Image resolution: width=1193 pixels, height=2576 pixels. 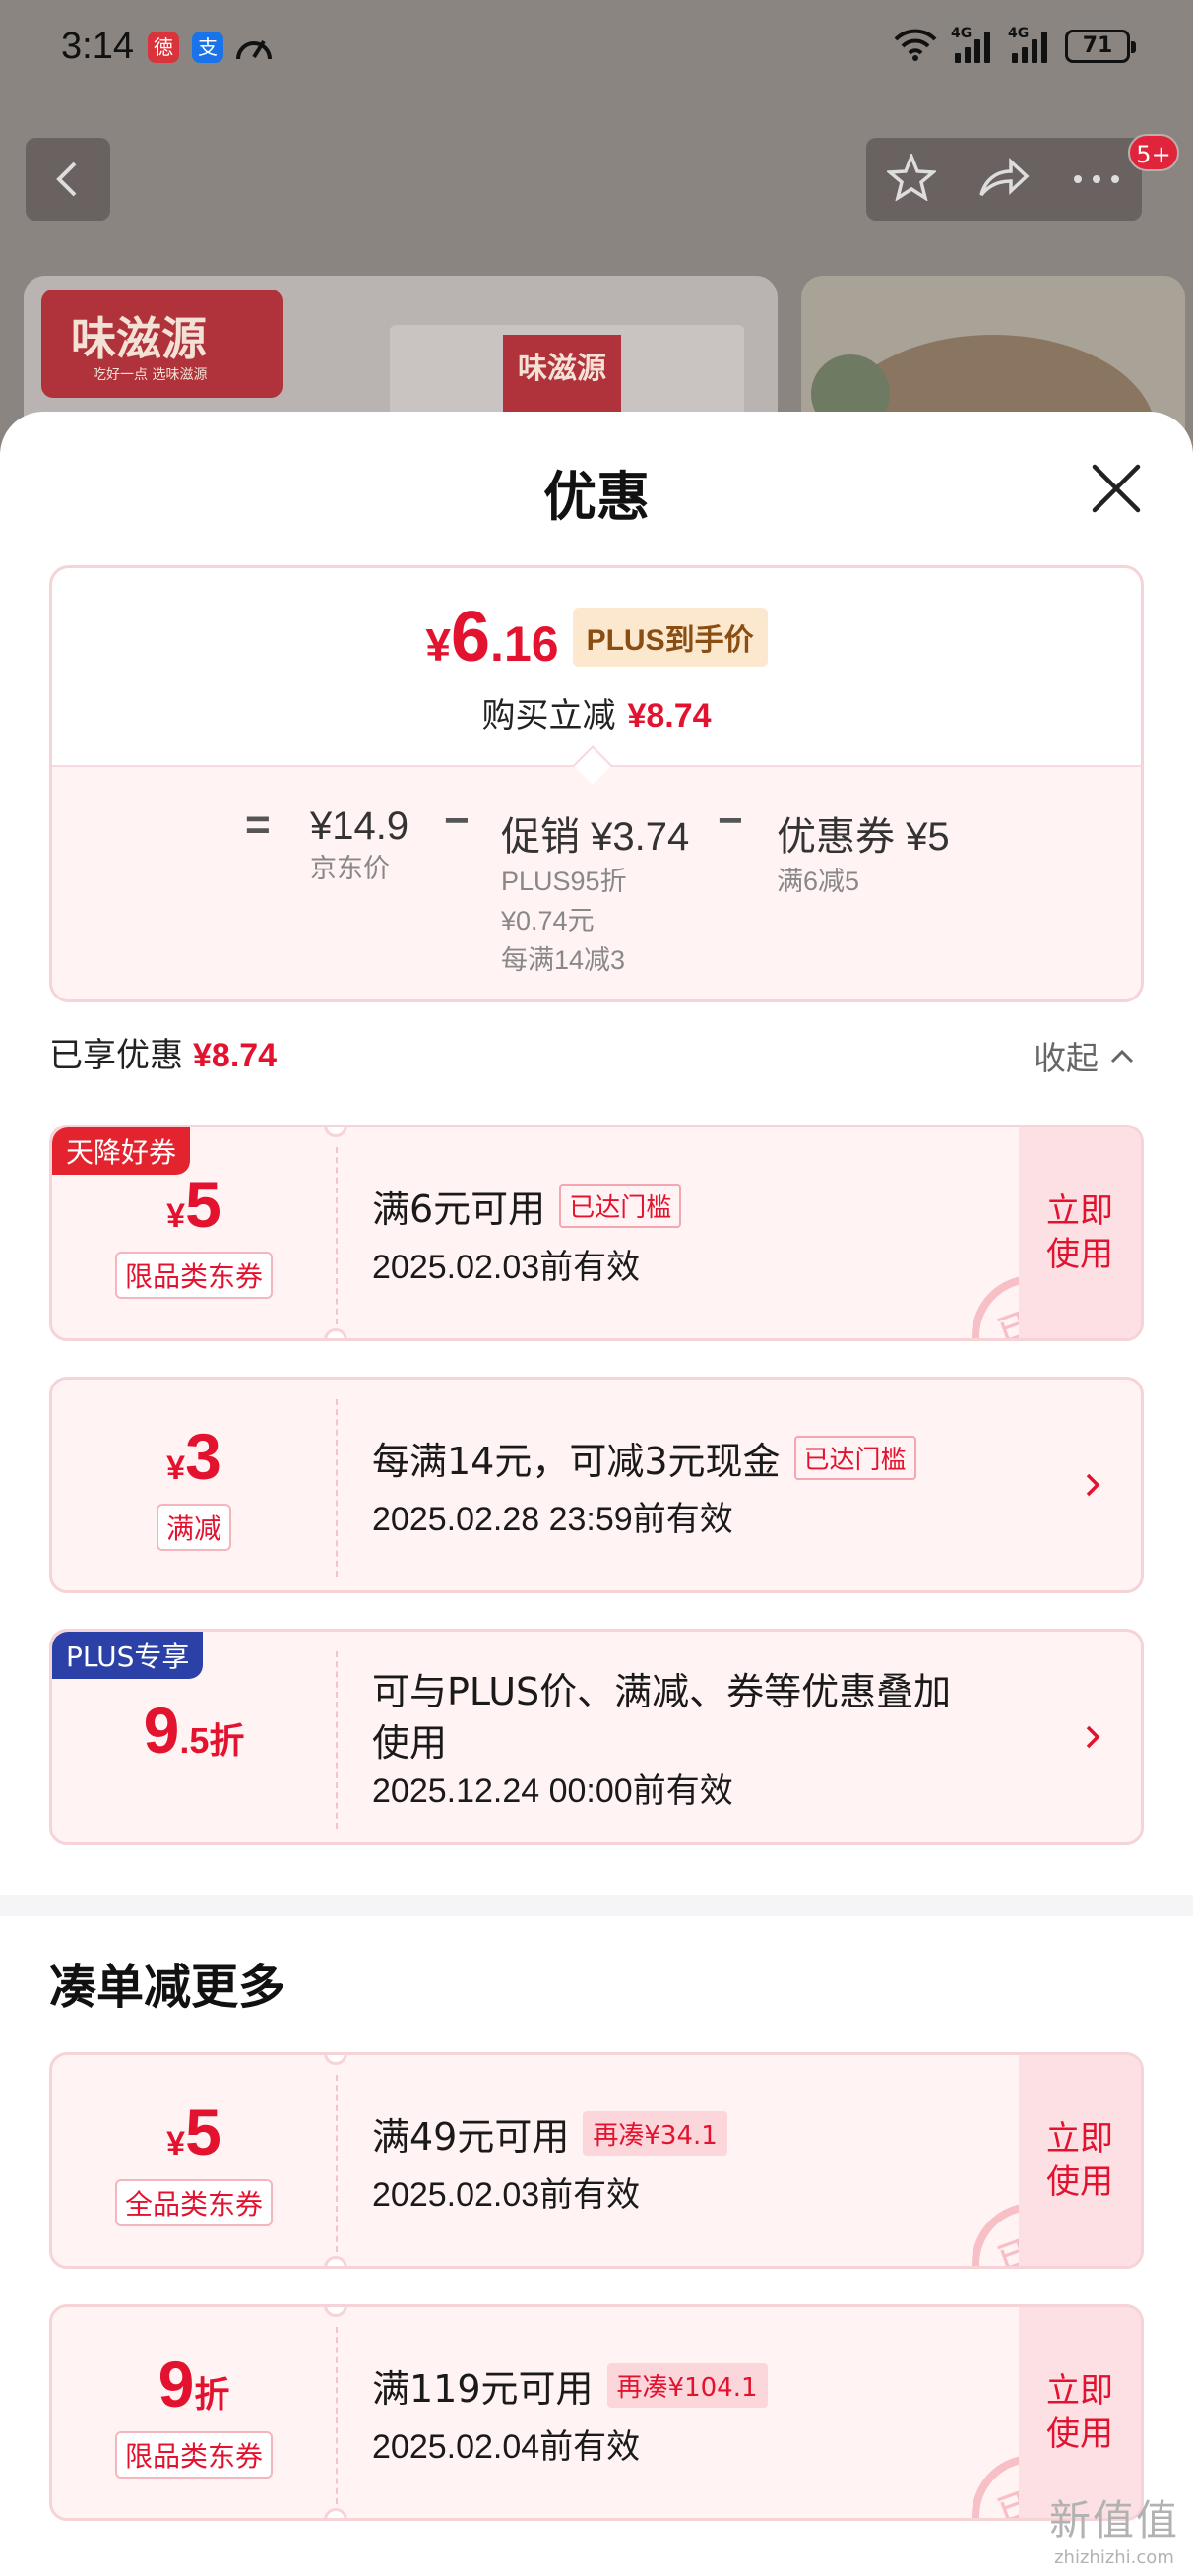 I want to click on network-type-label-1: 4G, so click(x=962, y=33).